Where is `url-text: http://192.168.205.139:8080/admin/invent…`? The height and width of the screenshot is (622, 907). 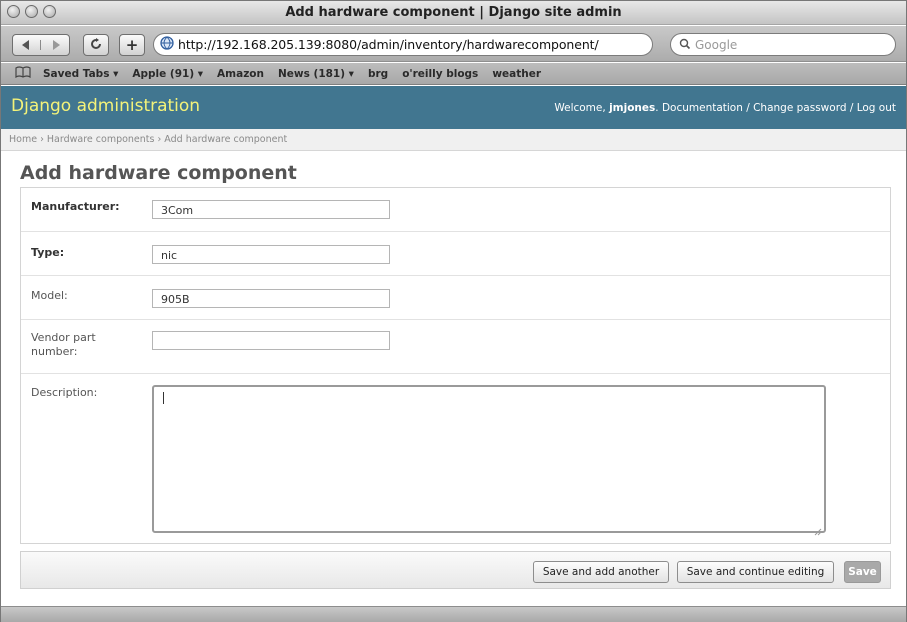
url-text: http://192.168.205.139:8080/admin/invent… is located at coordinates (388, 44).